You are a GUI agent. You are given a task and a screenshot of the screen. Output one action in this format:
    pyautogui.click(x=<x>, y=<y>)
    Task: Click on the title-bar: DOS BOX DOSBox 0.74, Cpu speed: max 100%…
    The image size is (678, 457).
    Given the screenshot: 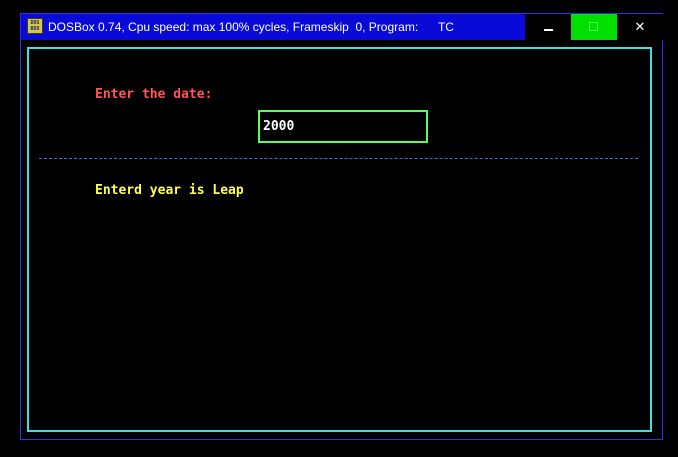 What is the action you would take?
    pyautogui.click(x=342, y=27)
    